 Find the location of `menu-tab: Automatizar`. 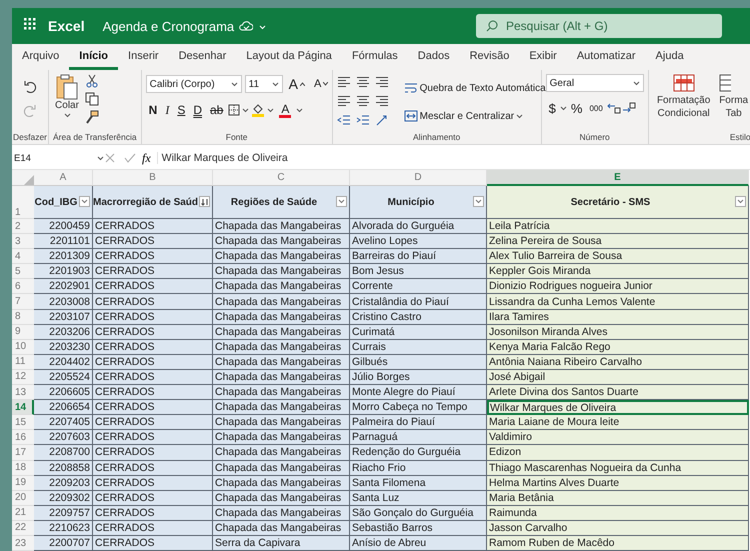

menu-tab: Automatizar is located at coordinates (606, 60).